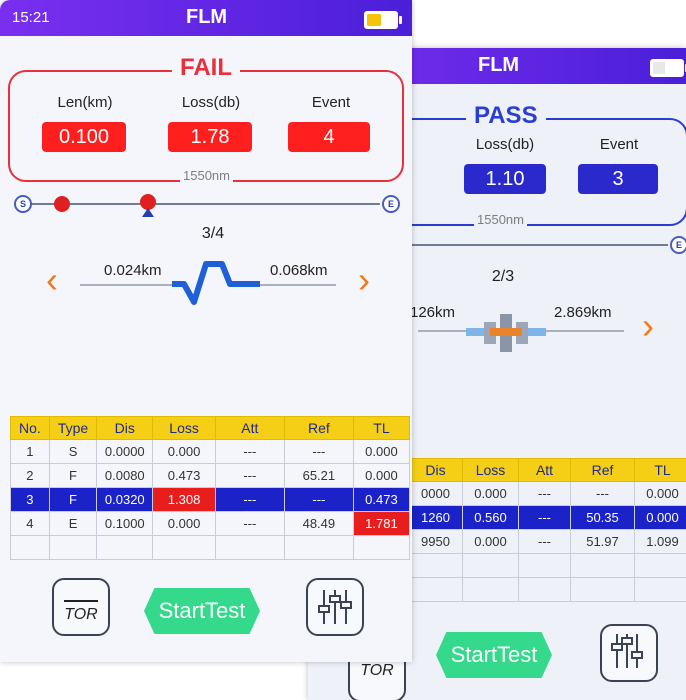 The width and height of the screenshot is (686, 700). I want to click on event-counter: 2/3, so click(503, 276).